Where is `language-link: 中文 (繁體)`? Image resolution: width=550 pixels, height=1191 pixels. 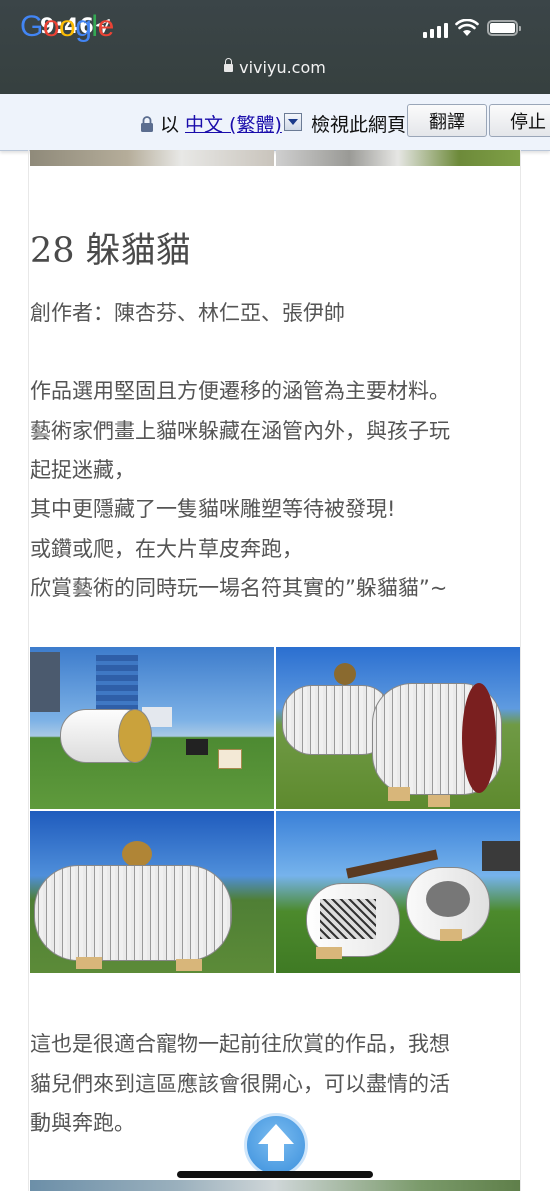
language-link: 中文 (繁體) is located at coordinates (233, 123).